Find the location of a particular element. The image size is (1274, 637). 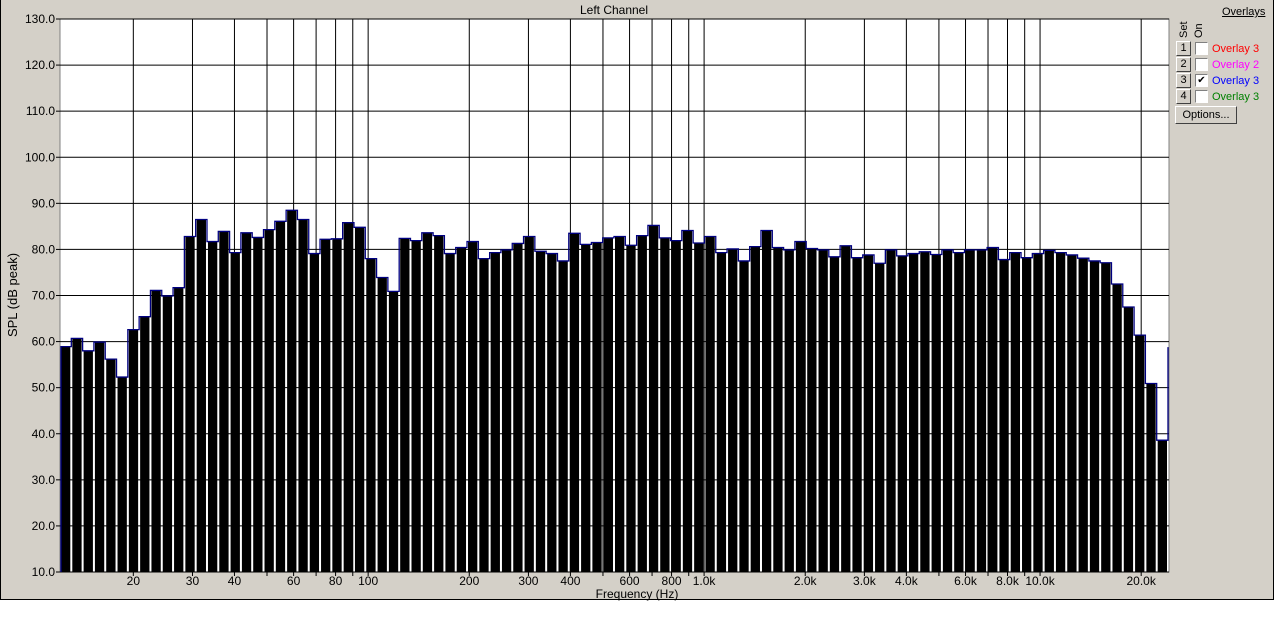

overlay-label: Overlay 3 is located at coordinates (1236, 48).